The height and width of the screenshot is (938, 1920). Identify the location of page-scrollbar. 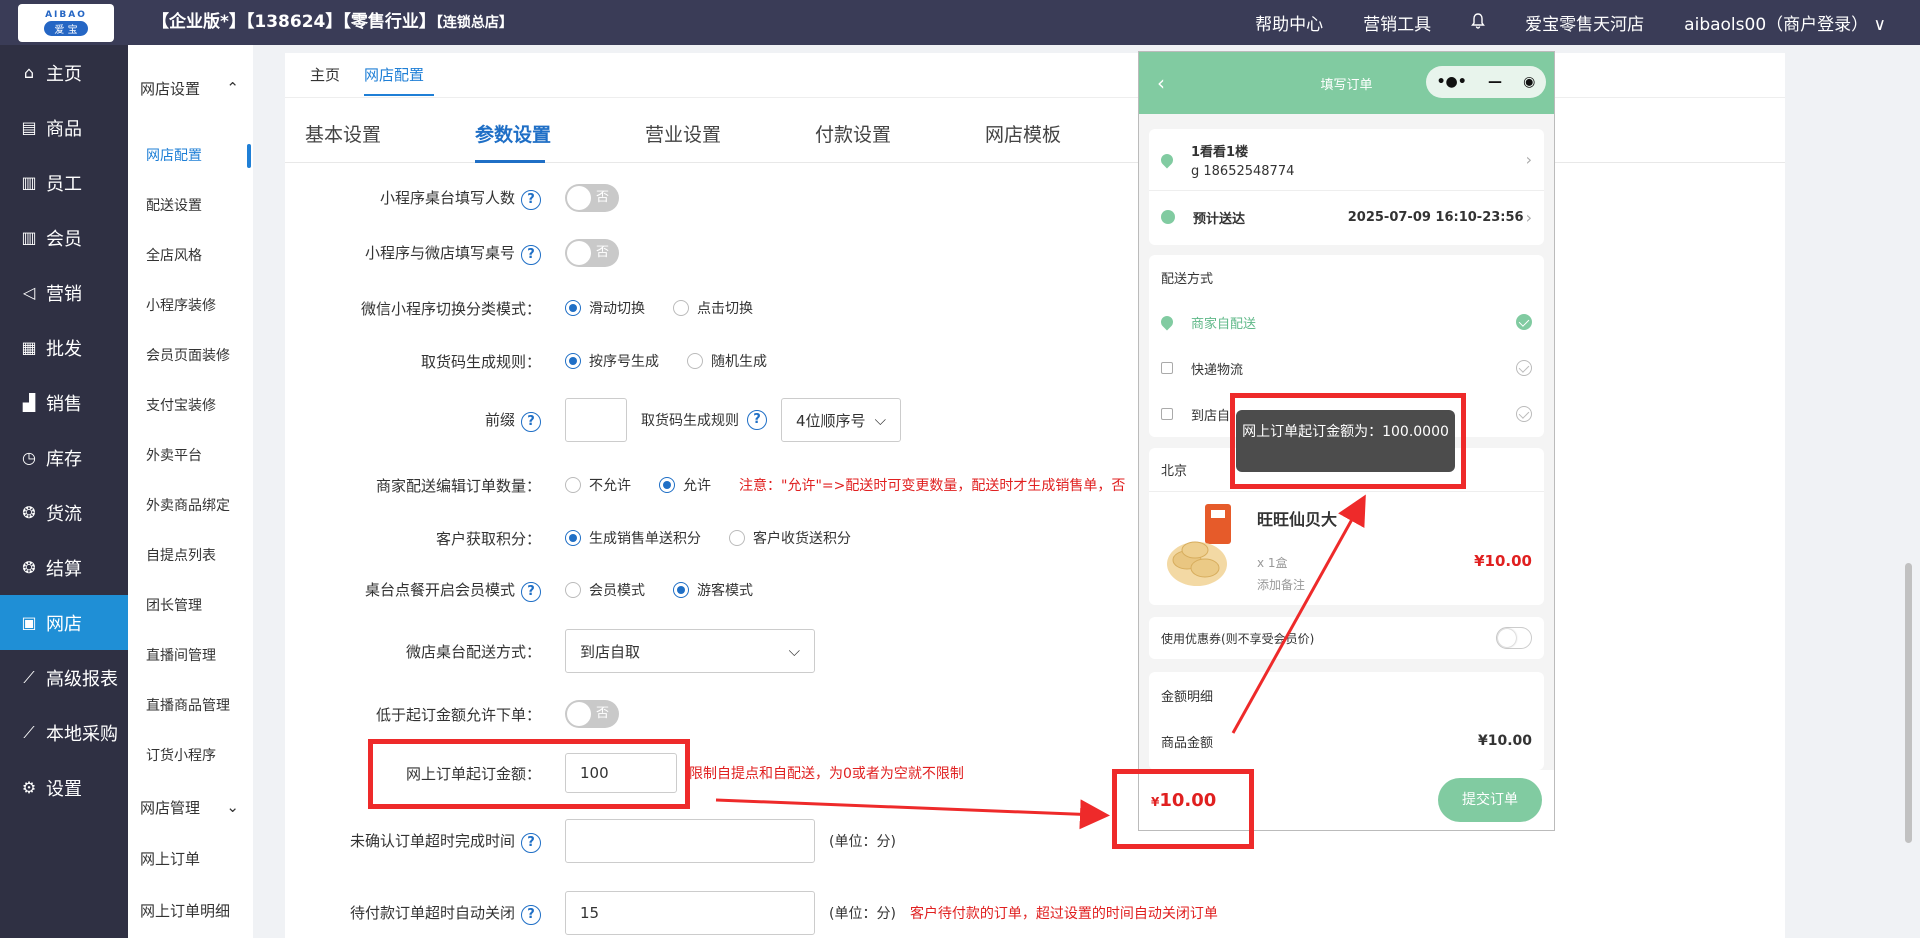
(1908, 493).